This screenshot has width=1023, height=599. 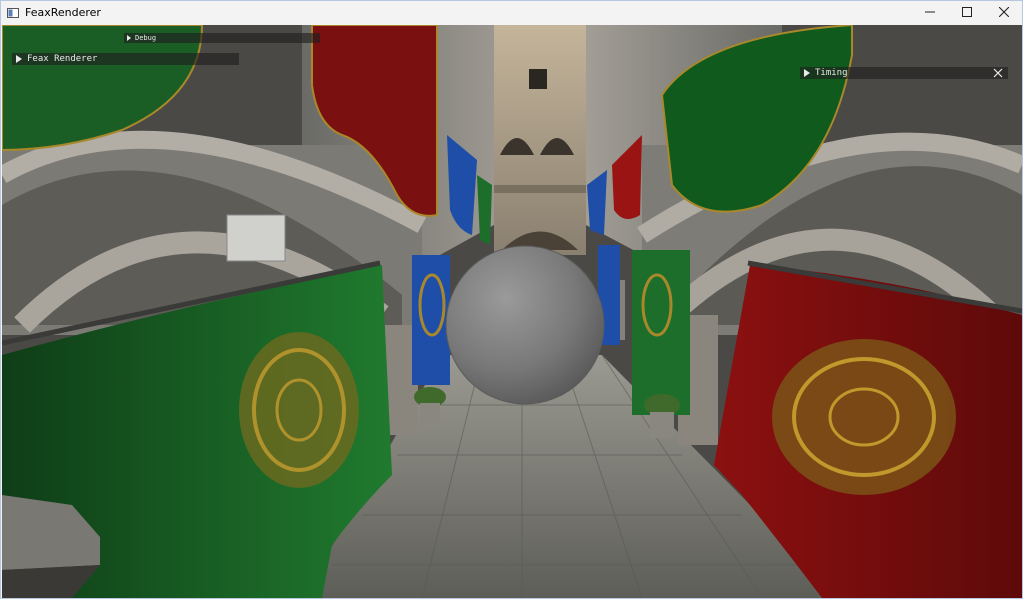 What do you see at coordinates (511, 13) in the screenshot?
I see `title-bar: FeaxRenderer` at bounding box center [511, 13].